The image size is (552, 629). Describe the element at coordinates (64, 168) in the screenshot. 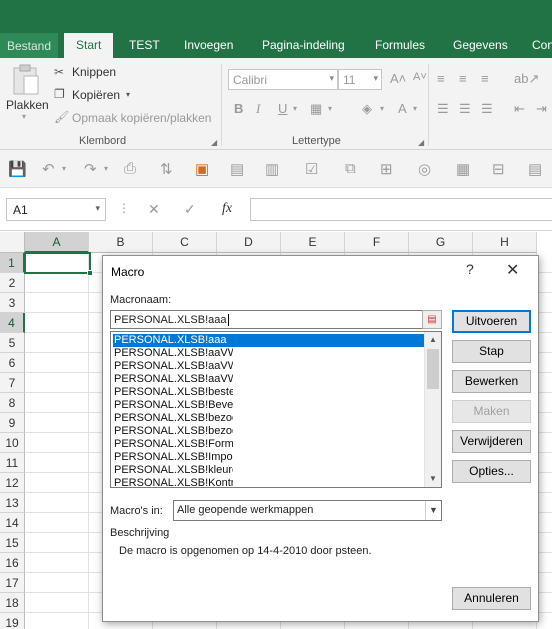

I see `undo-dropdown-icon: ▾` at that location.